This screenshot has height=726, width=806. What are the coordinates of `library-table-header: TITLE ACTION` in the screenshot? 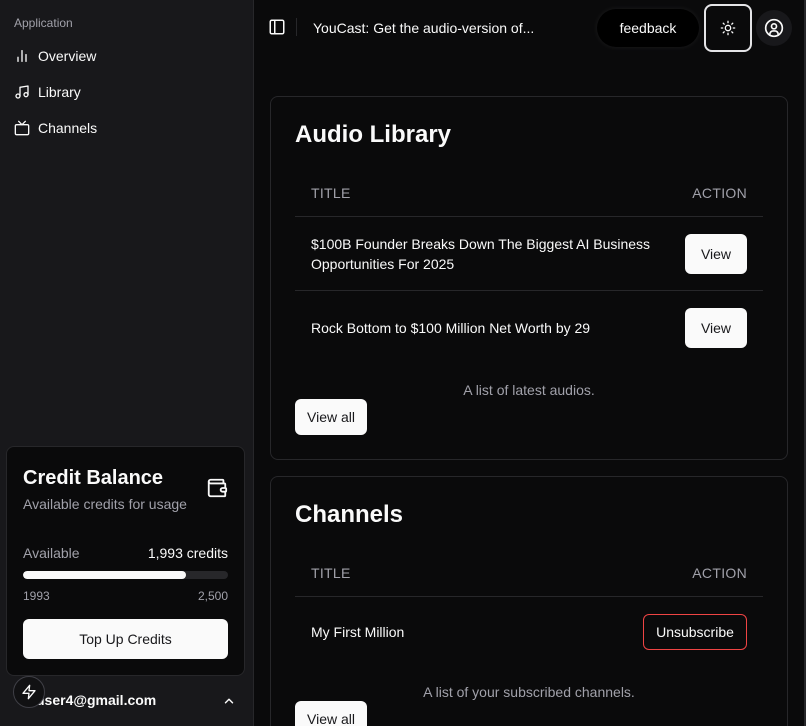 It's located at (529, 193).